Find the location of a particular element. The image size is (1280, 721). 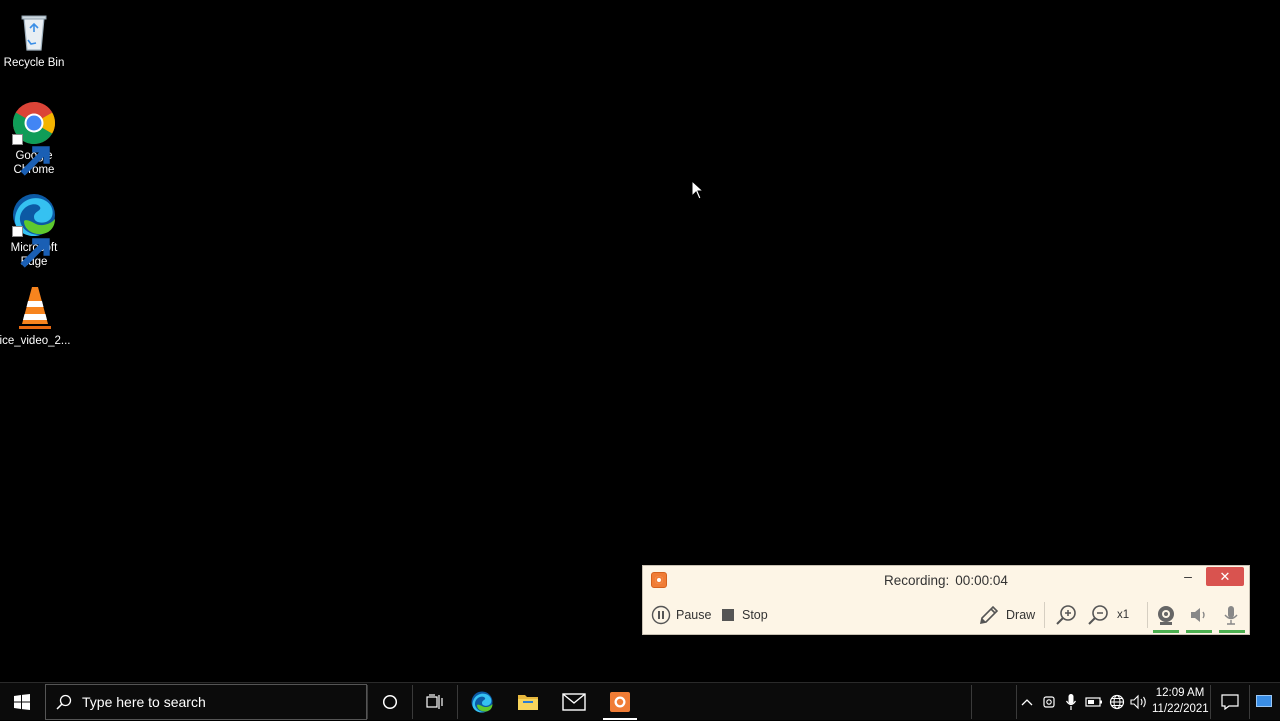

taskbar-edge-button is located at coordinates (482, 702).